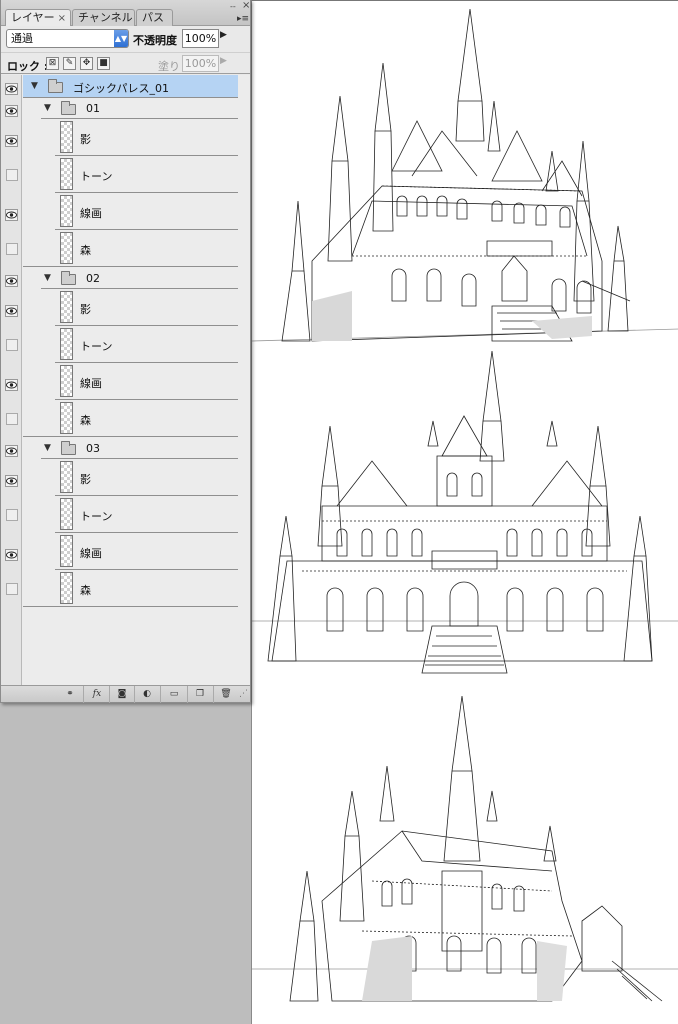 This screenshot has width=678, height=1024. I want to click on tab-channels-label: チャンネル, so click(105, 17).